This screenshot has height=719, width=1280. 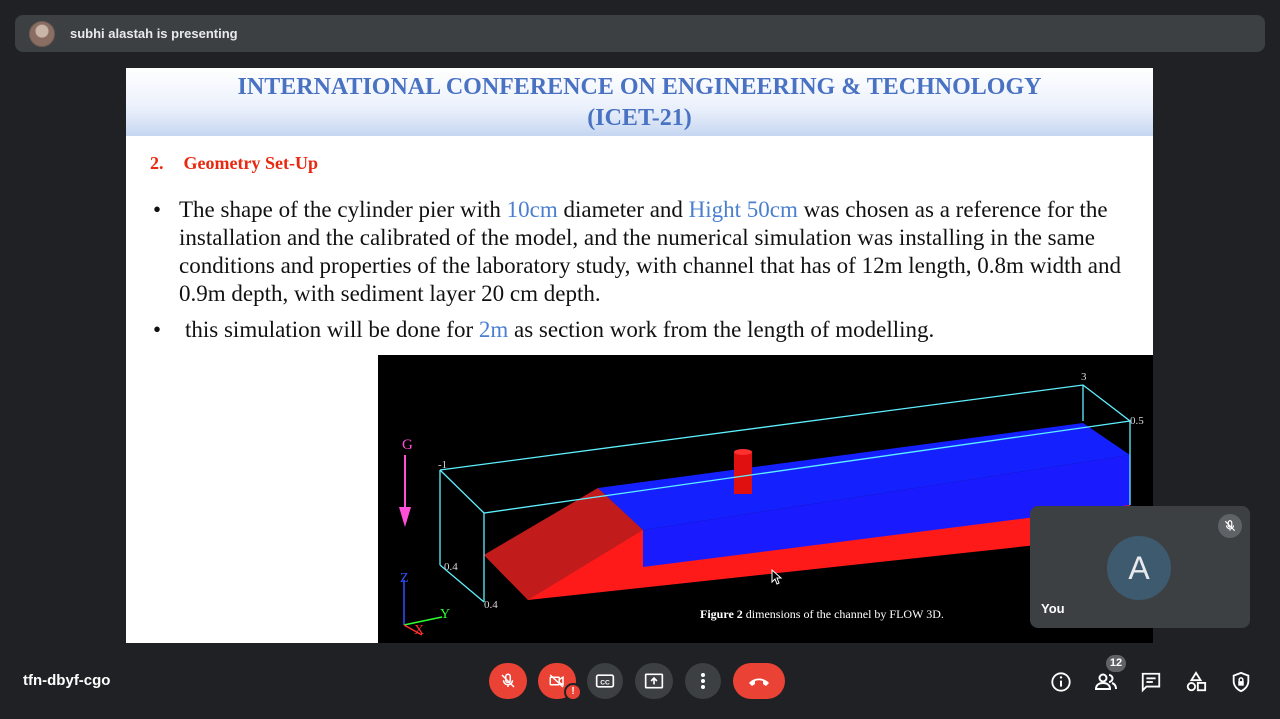 What do you see at coordinates (154, 33) in the screenshot?
I see `presenter-label: subhi alastah is presenting` at bounding box center [154, 33].